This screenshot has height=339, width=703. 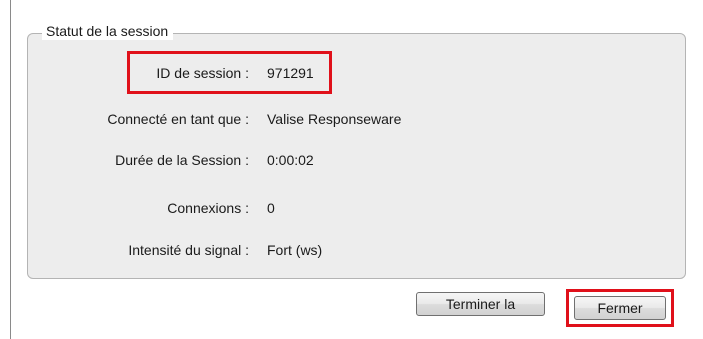 What do you see at coordinates (108, 31) in the screenshot?
I see `session-status-title: Statut de la session` at bounding box center [108, 31].